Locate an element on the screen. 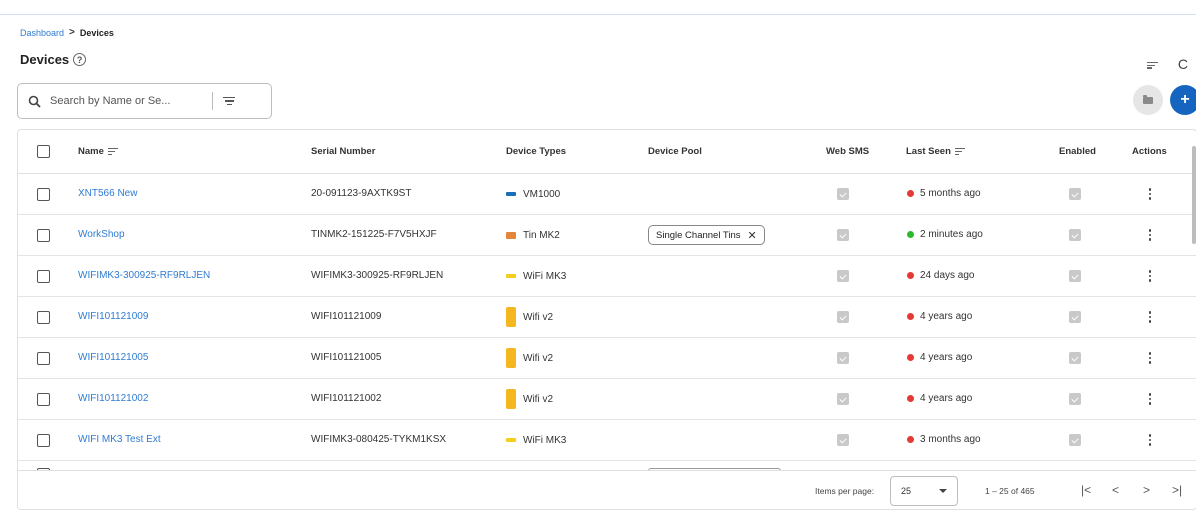  search-box is located at coordinates (144, 101).